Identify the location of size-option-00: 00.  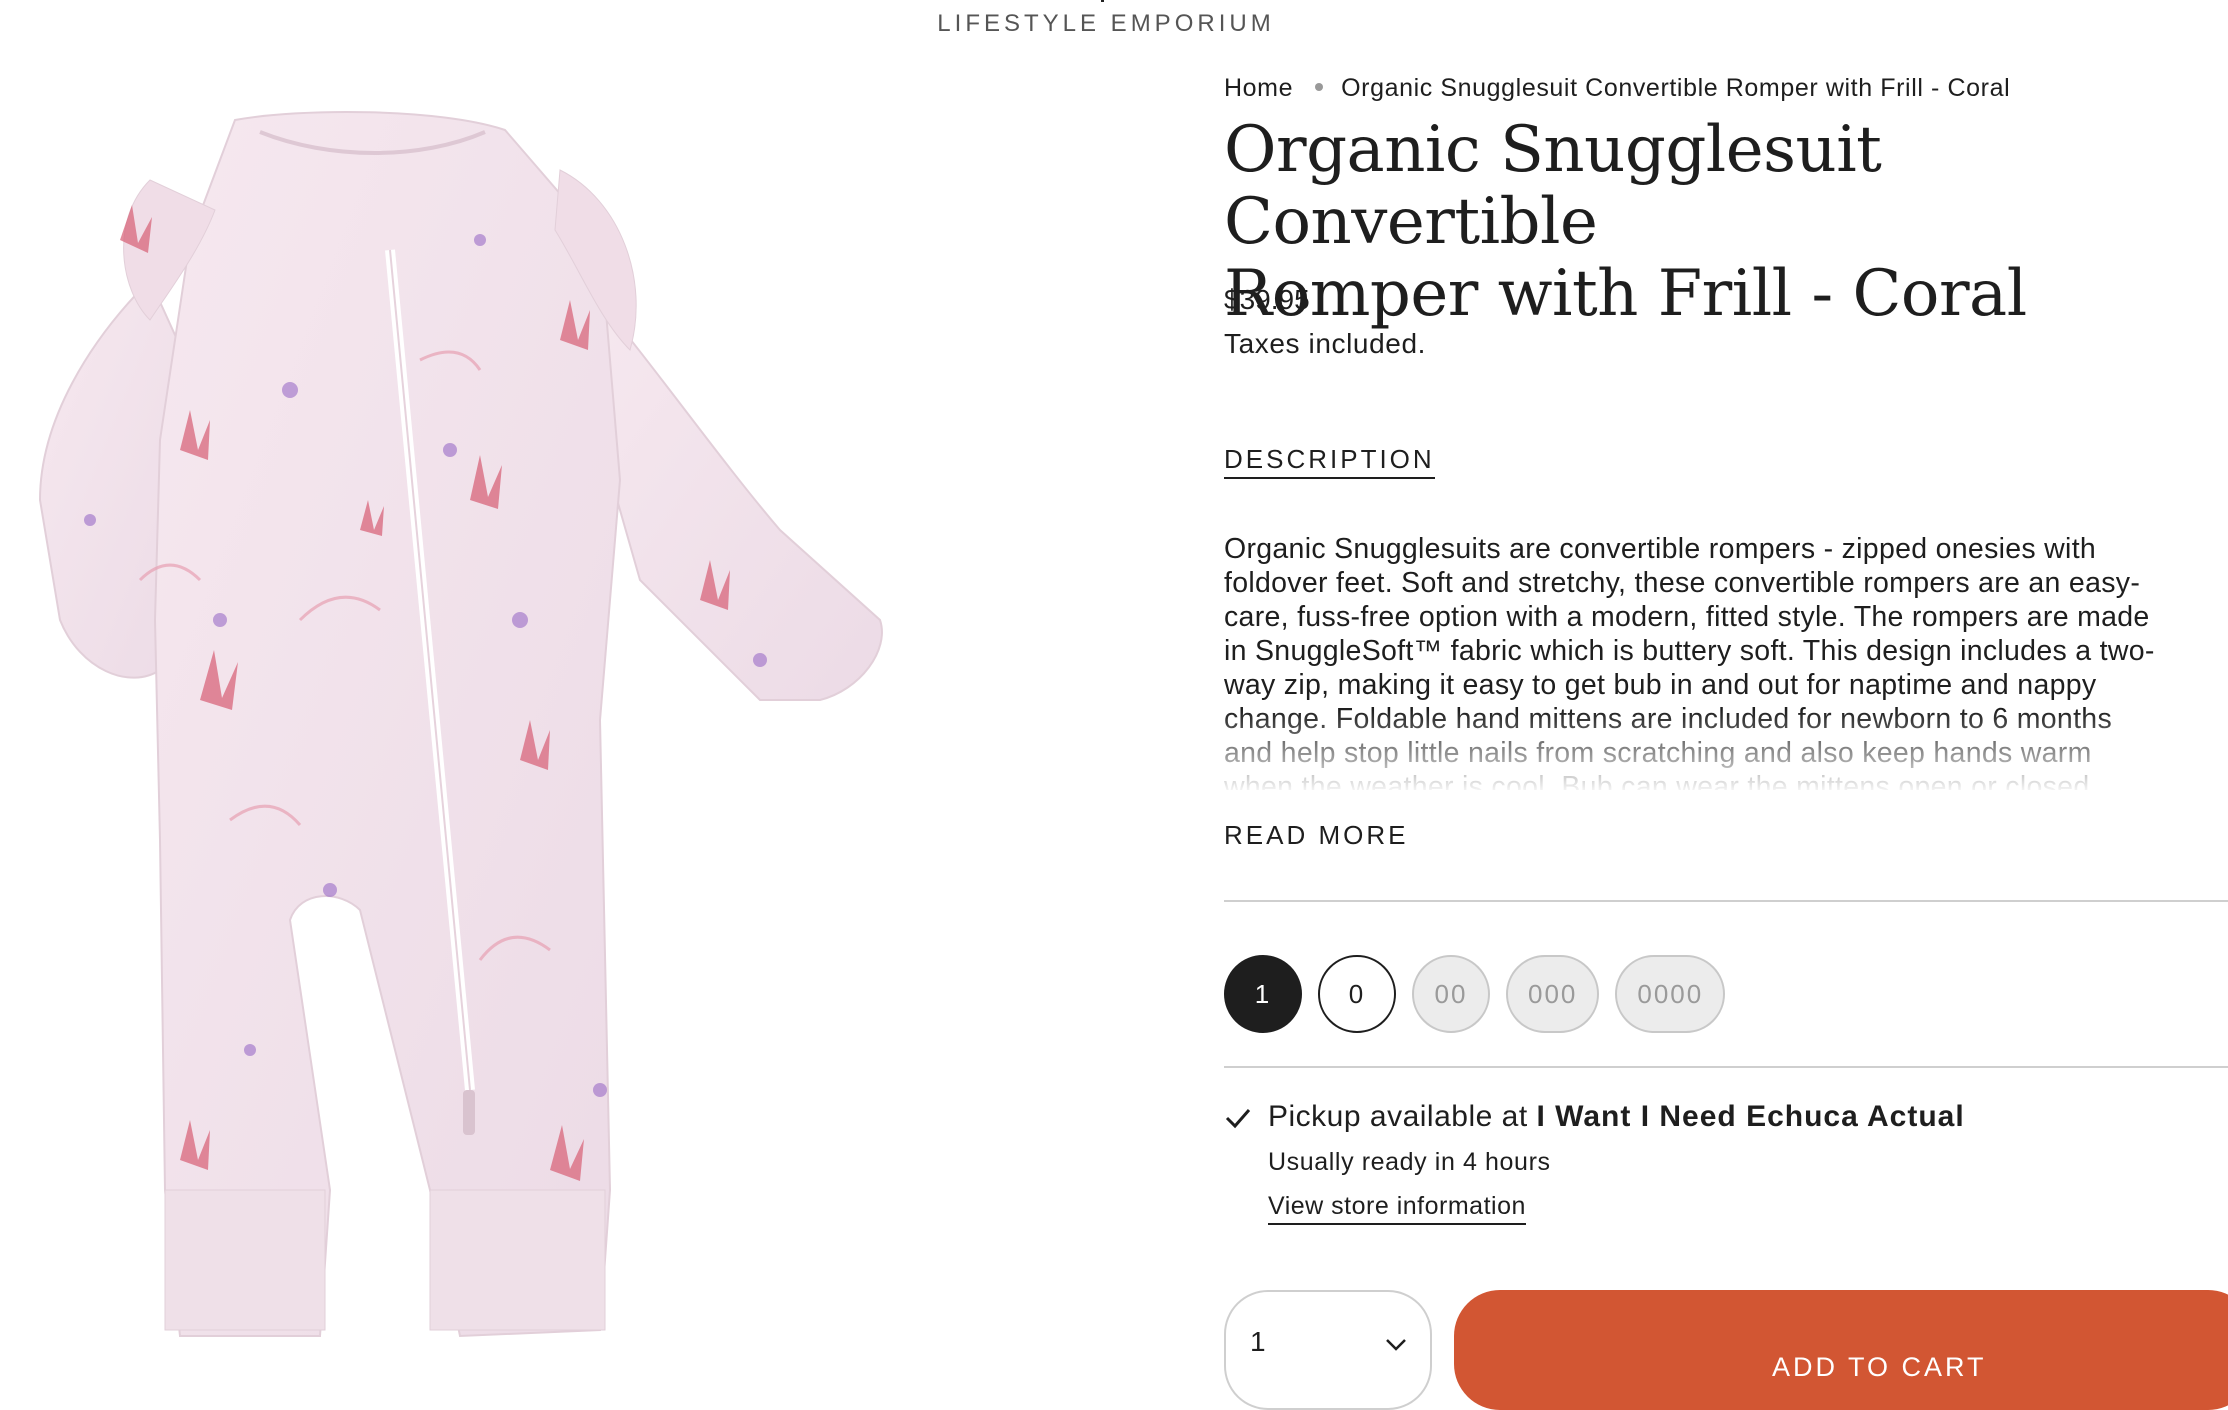
(1451, 994).